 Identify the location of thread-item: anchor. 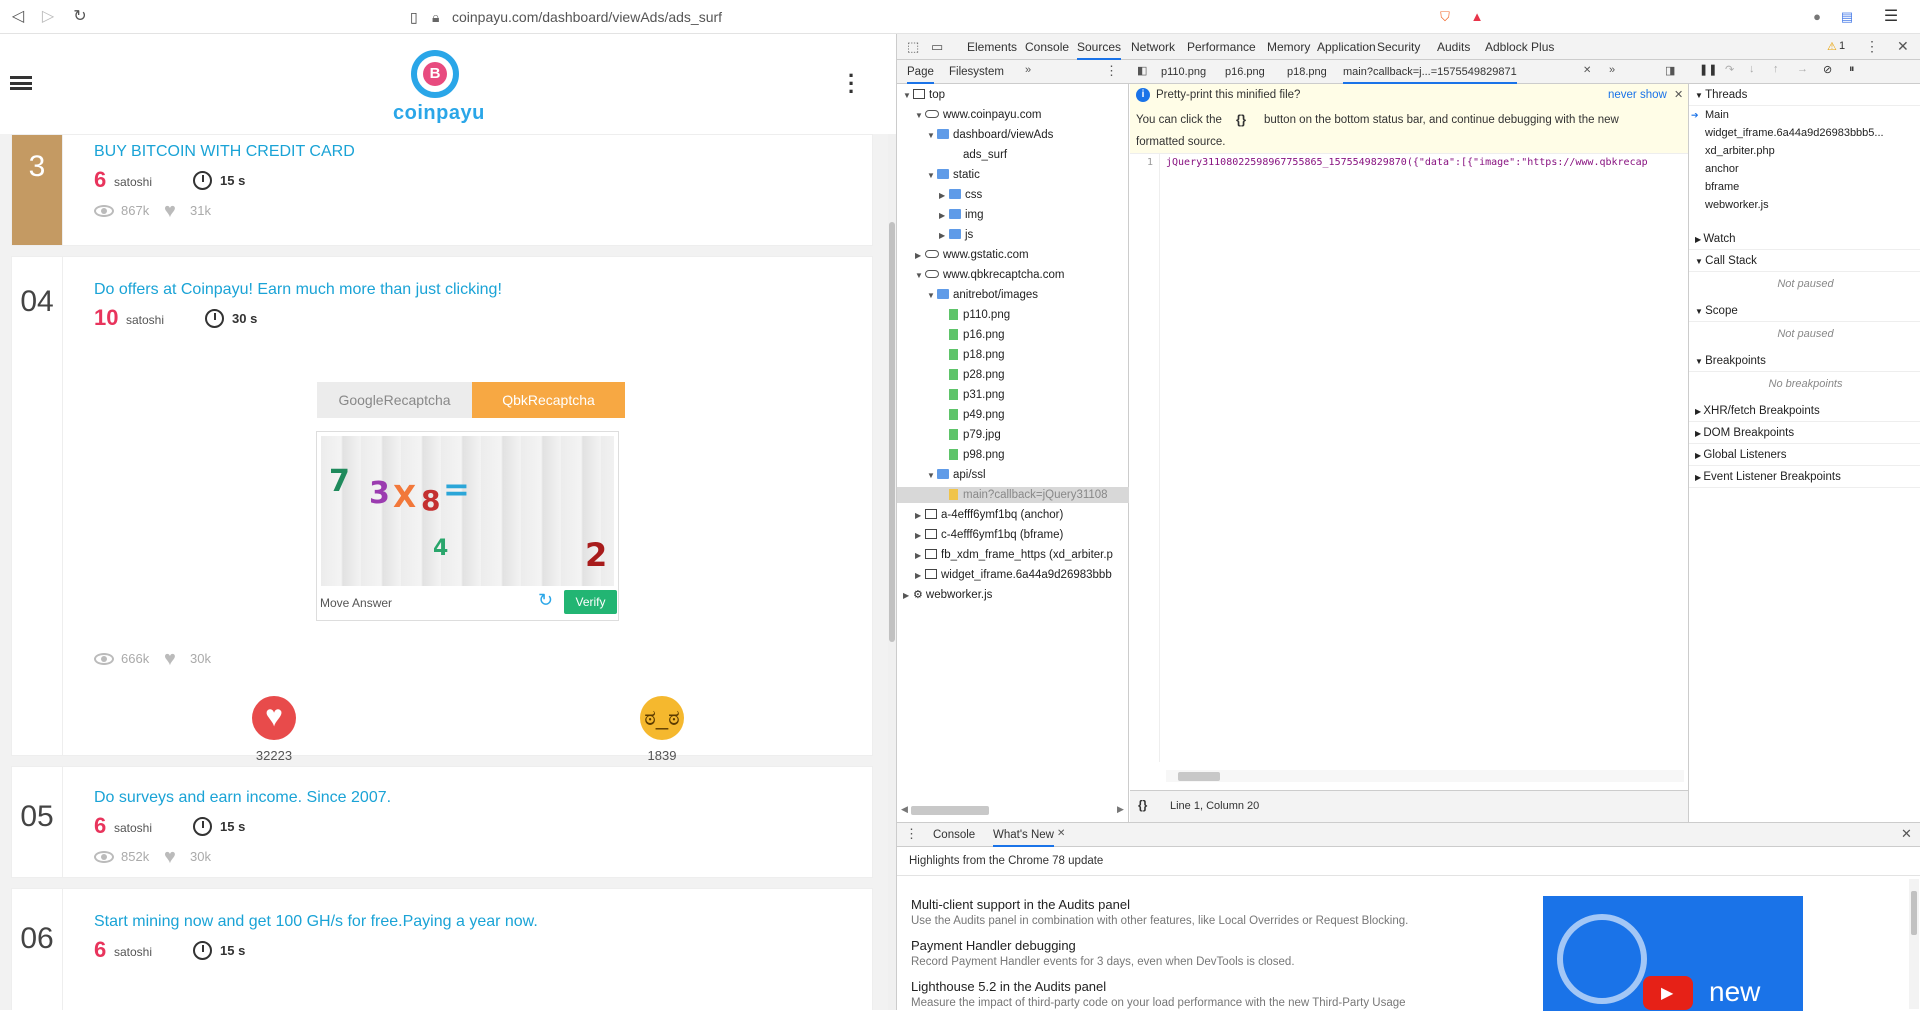
(1804, 169).